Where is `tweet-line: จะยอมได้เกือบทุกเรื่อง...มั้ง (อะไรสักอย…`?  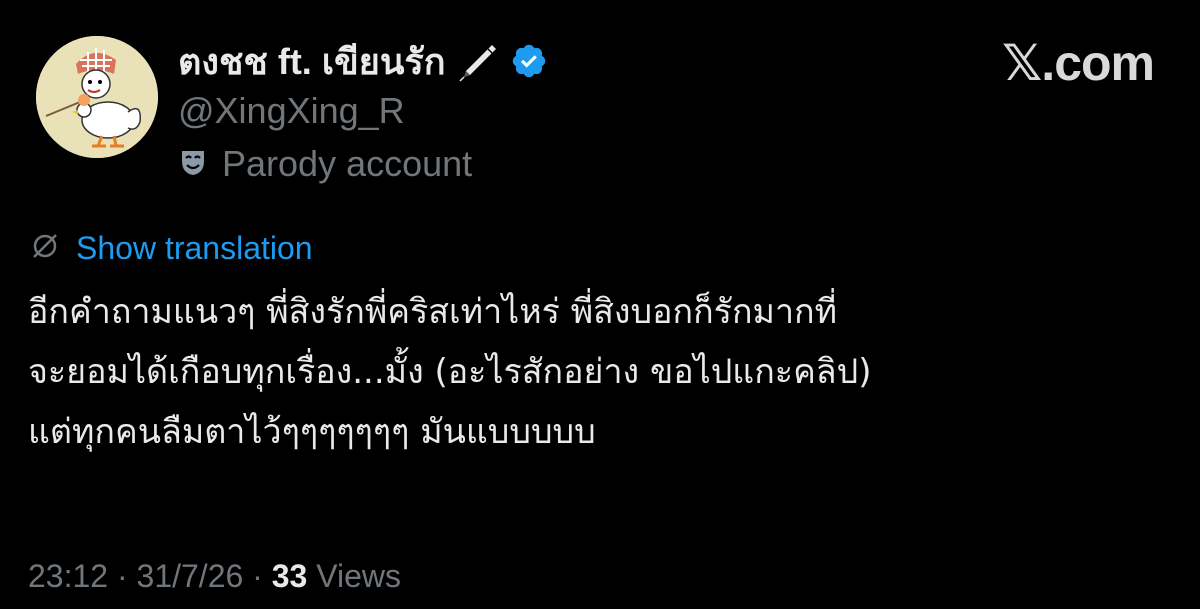 tweet-line: จะยอมได้เกือบทุกเรื่อง...มั้ง (อะไรสักอย… is located at coordinates (450, 372).